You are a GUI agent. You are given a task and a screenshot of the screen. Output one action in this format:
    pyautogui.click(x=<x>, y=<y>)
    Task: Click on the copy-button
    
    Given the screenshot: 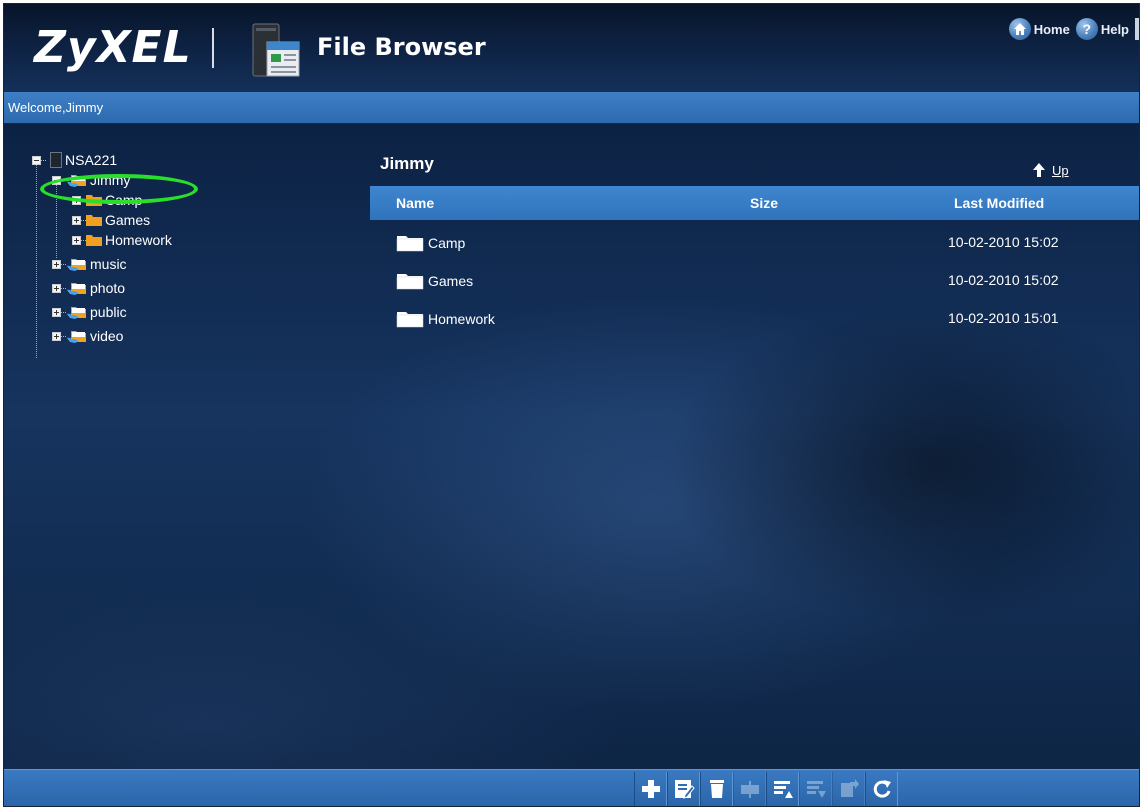 What is the action you would take?
    pyautogui.click(x=848, y=789)
    